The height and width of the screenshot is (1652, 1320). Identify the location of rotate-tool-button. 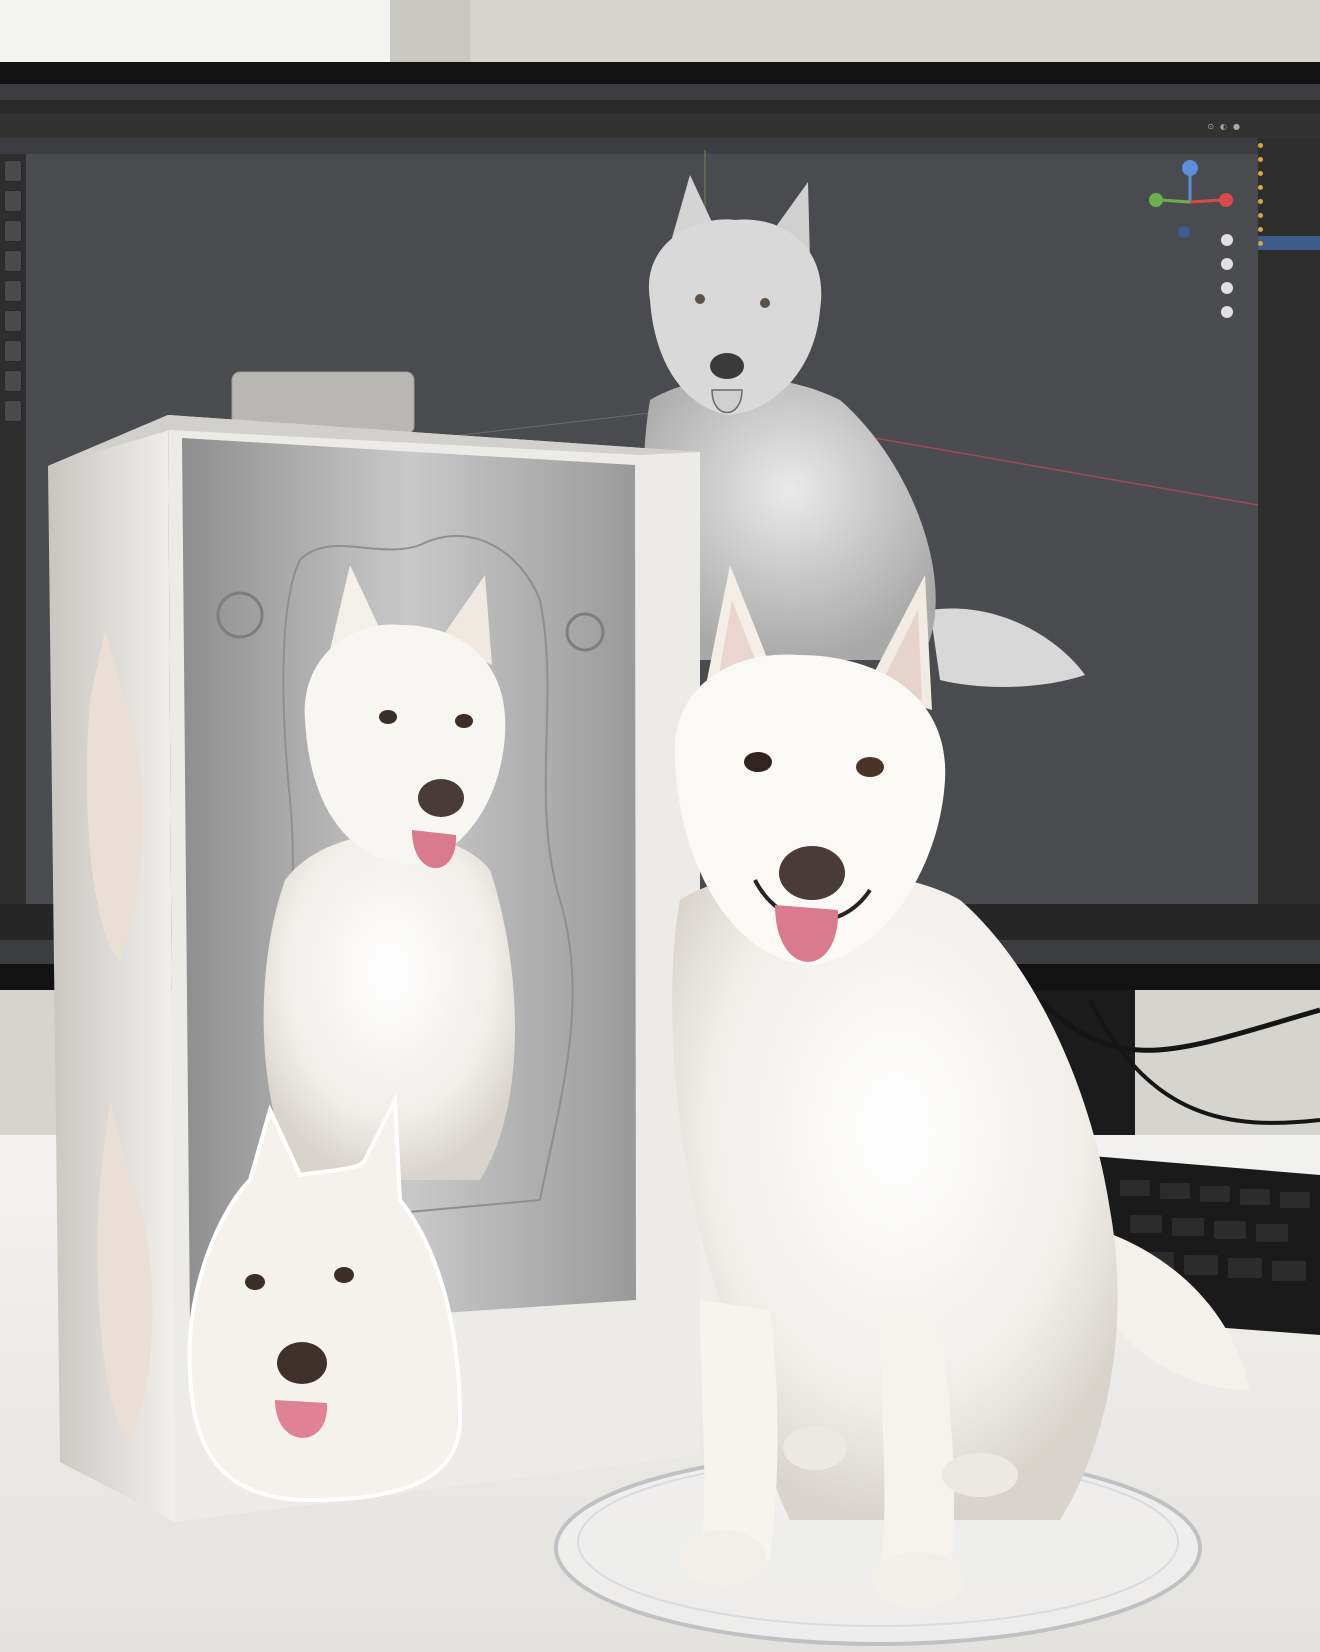
(13, 261).